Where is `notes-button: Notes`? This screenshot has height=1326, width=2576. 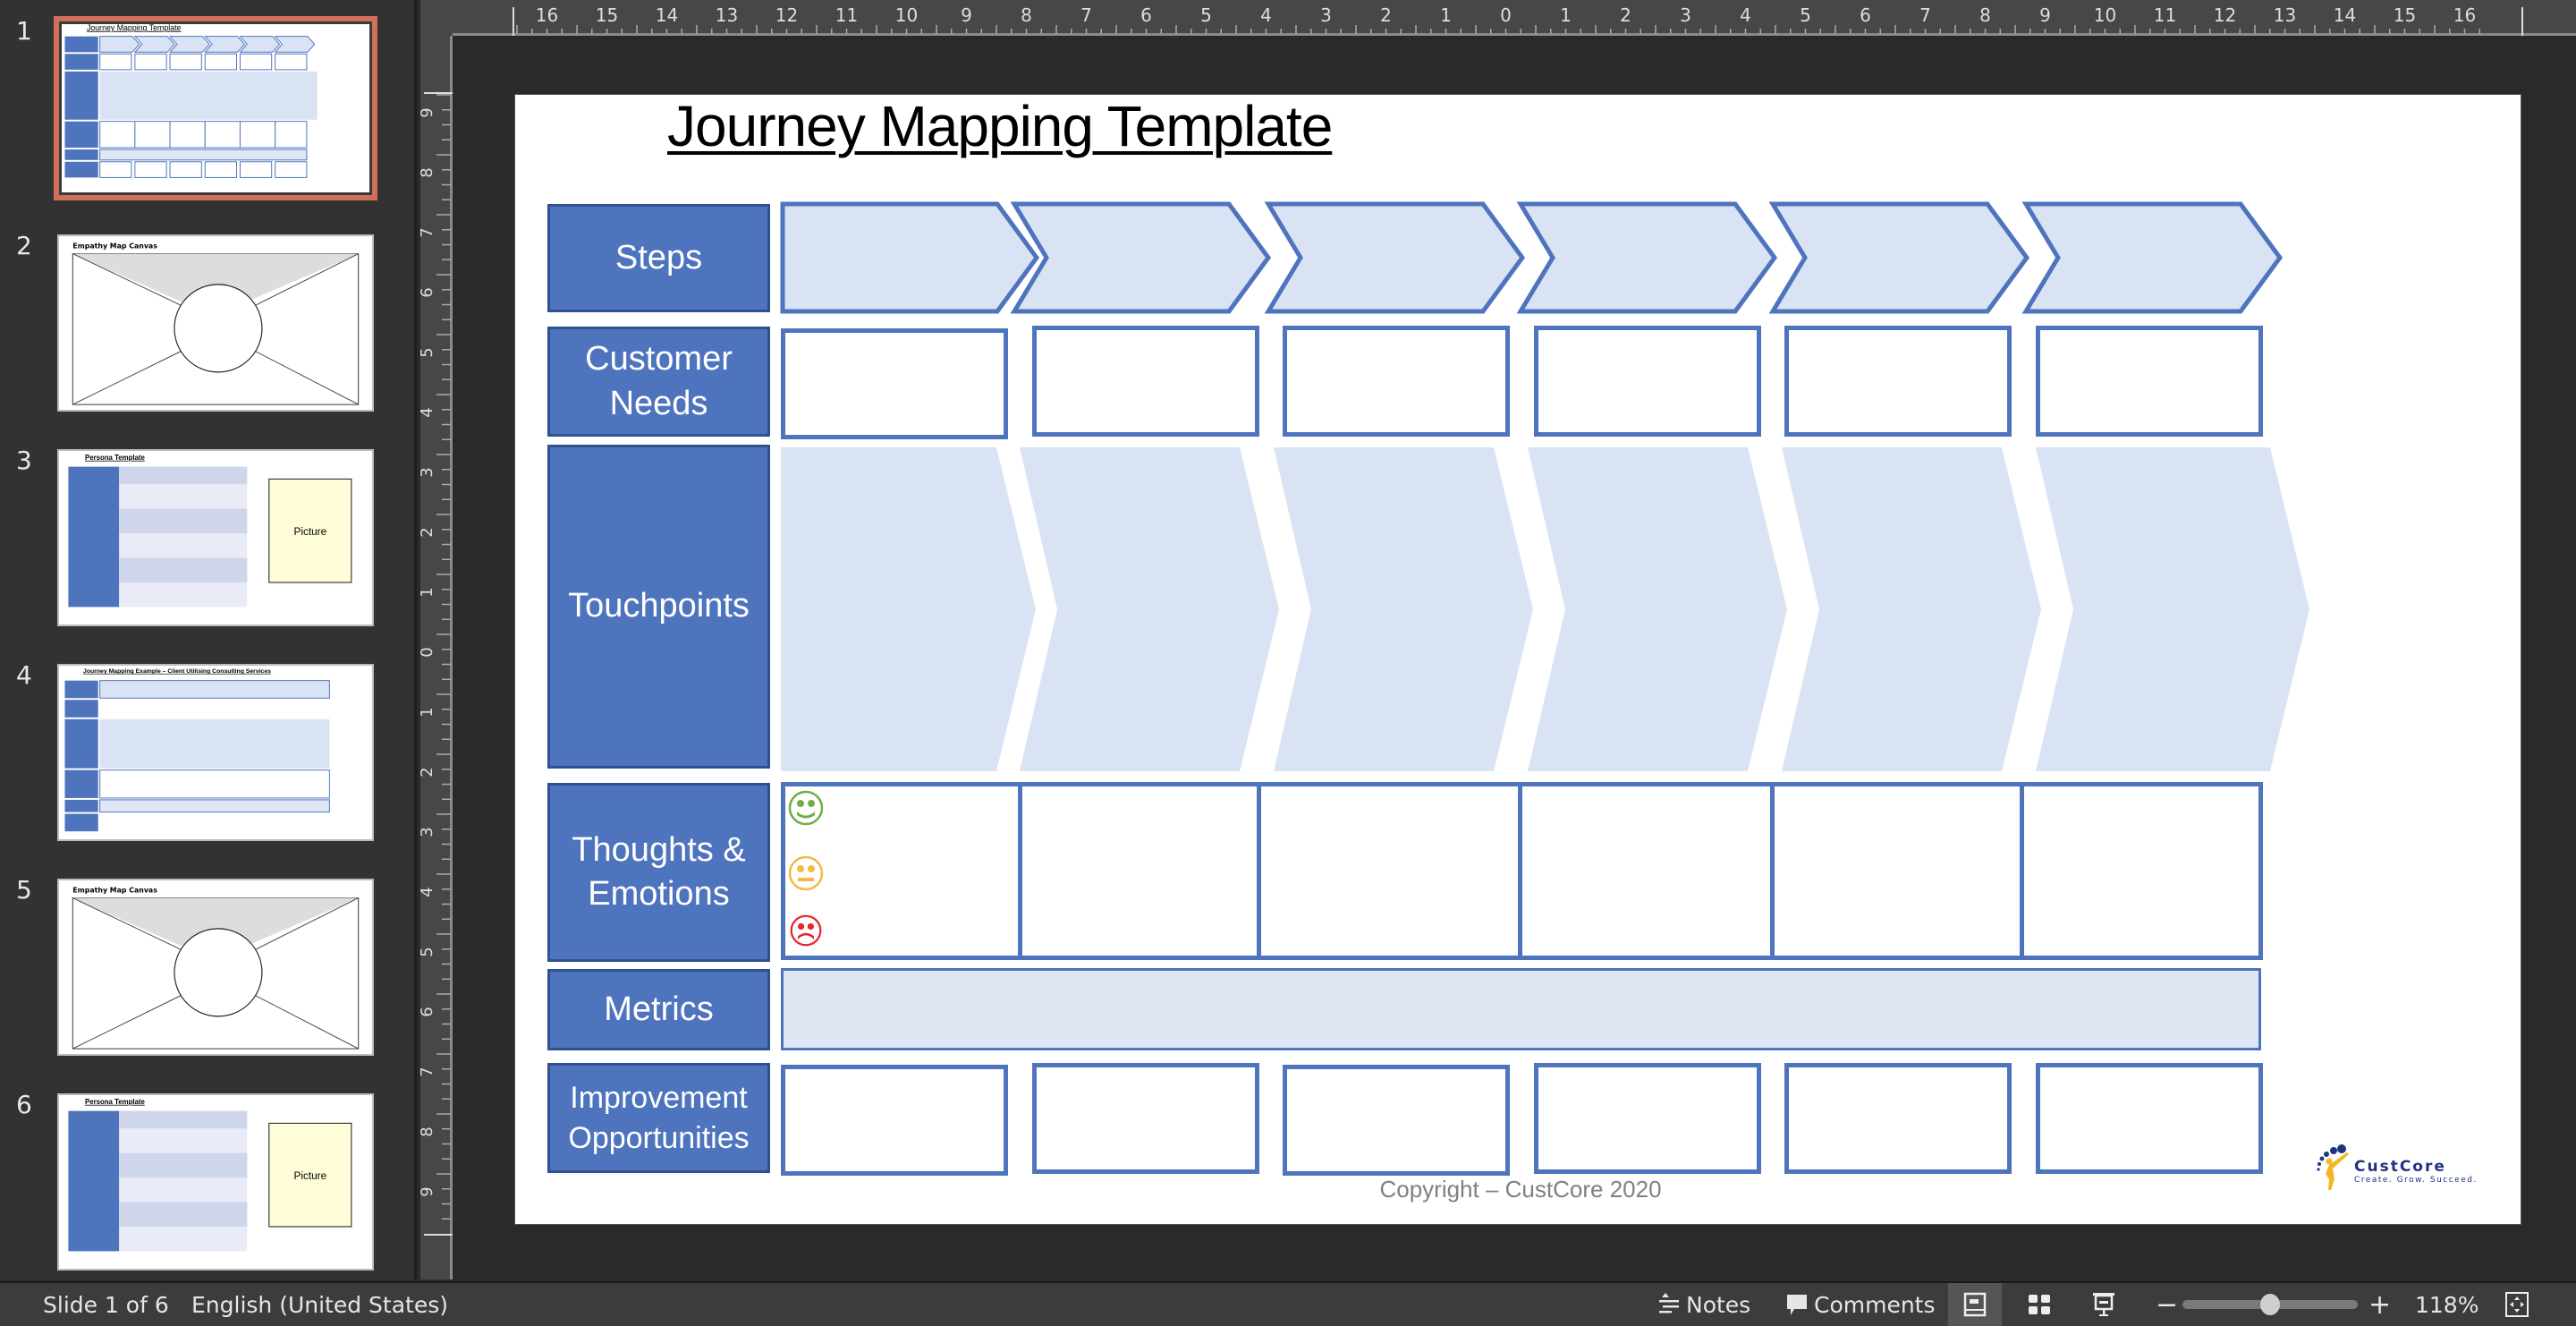 notes-button: Notes is located at coordinates (1703, 1304).